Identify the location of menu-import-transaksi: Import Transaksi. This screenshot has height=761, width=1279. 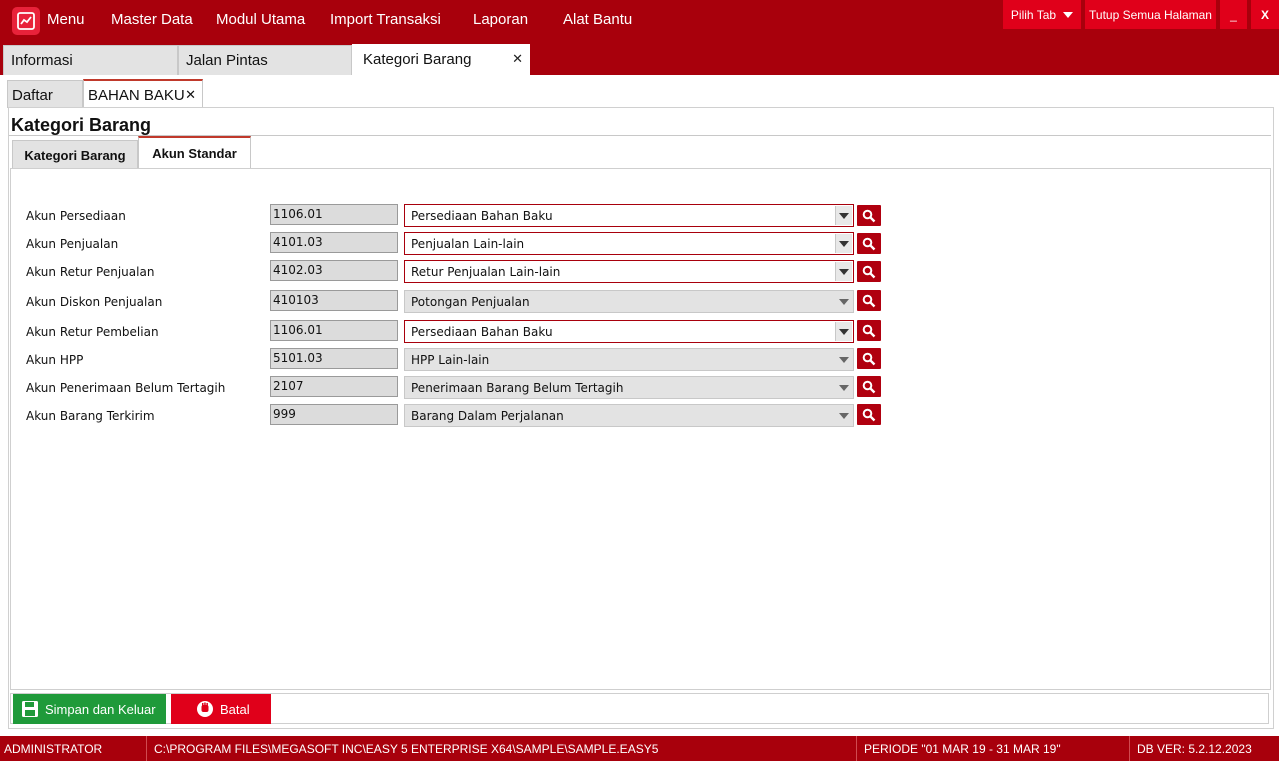
(385, 21).